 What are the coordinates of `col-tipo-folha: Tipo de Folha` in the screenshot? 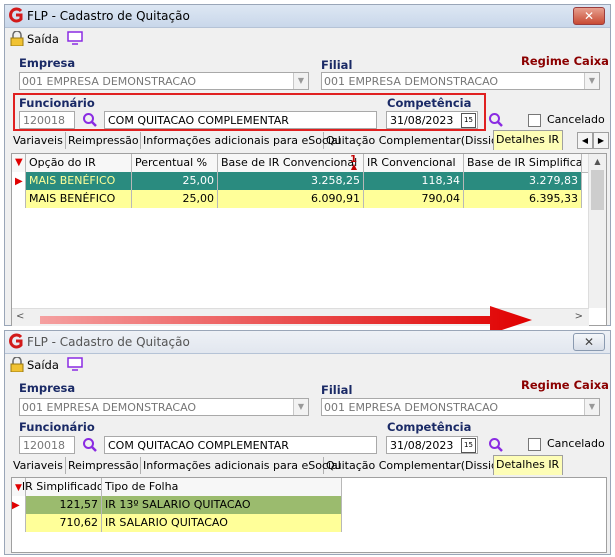 It's located at (222, 487).